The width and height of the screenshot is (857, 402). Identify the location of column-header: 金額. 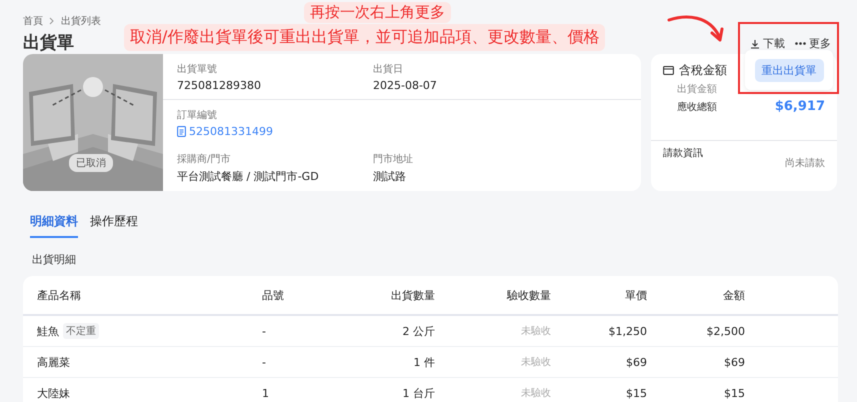
(733, 295).